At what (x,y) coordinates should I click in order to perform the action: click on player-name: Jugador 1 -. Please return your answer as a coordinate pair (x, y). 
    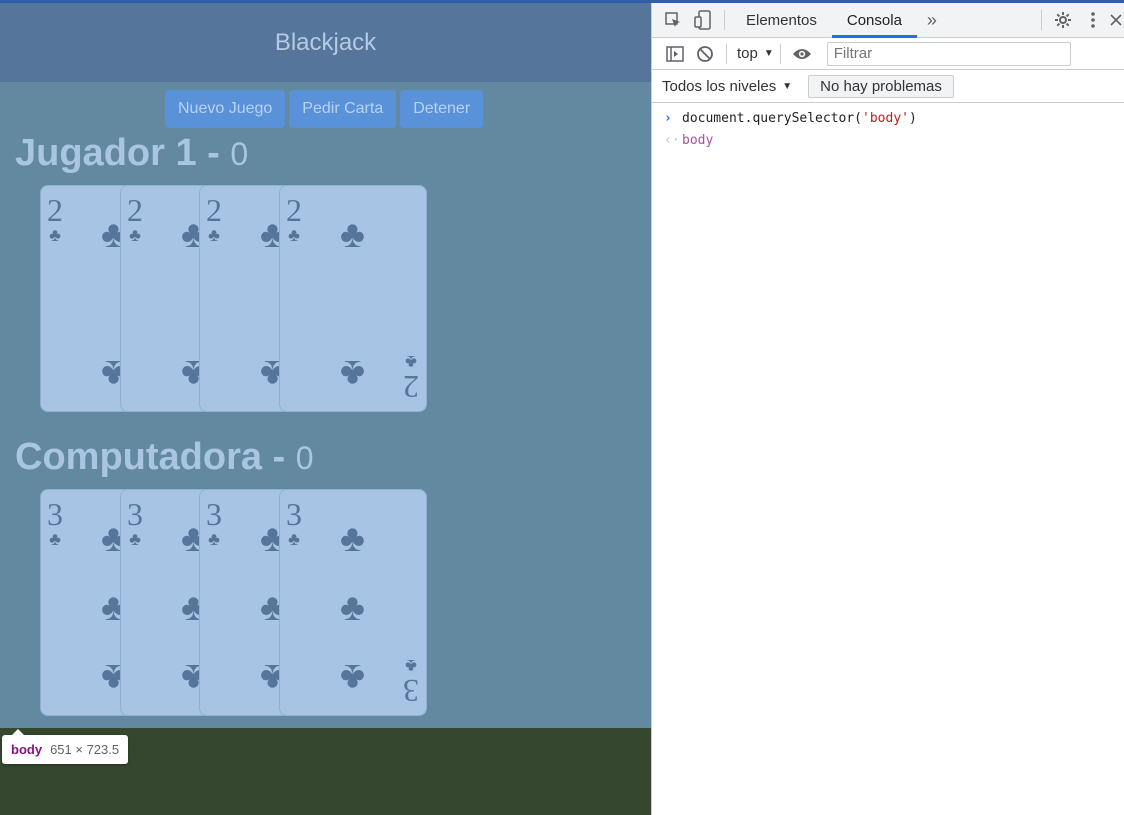
    Looking at the image, I should click on (117, 153).